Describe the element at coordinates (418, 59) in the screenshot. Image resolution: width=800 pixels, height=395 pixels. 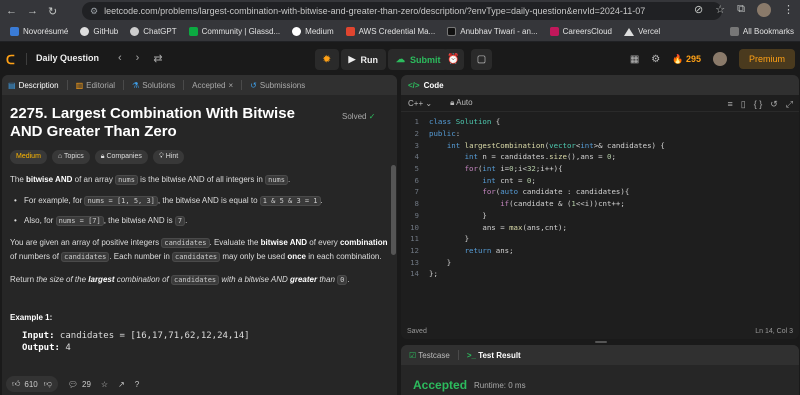
I see `submit-button: ☁ Submit` at that location.